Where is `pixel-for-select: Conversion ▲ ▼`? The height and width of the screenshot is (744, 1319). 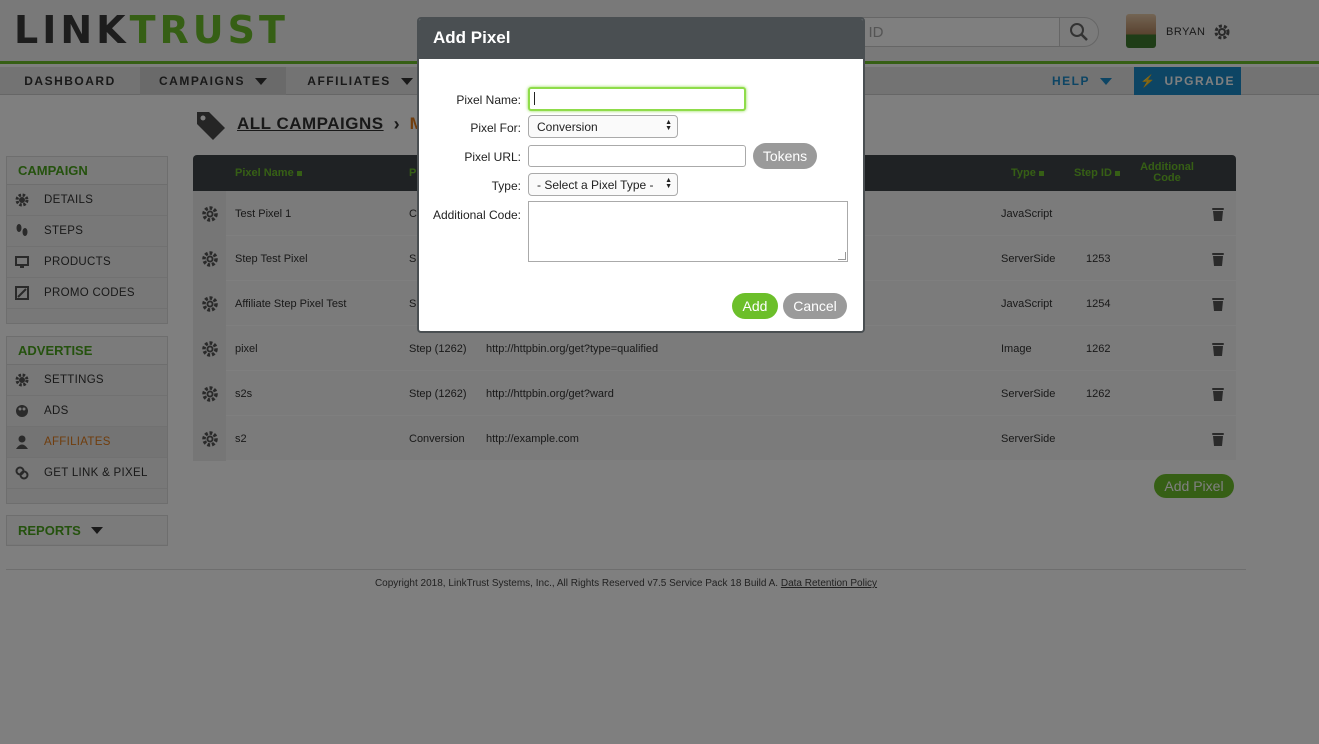 pixel-for-select: Conversion ▲ ▼ is located at coordinates (603, 126).